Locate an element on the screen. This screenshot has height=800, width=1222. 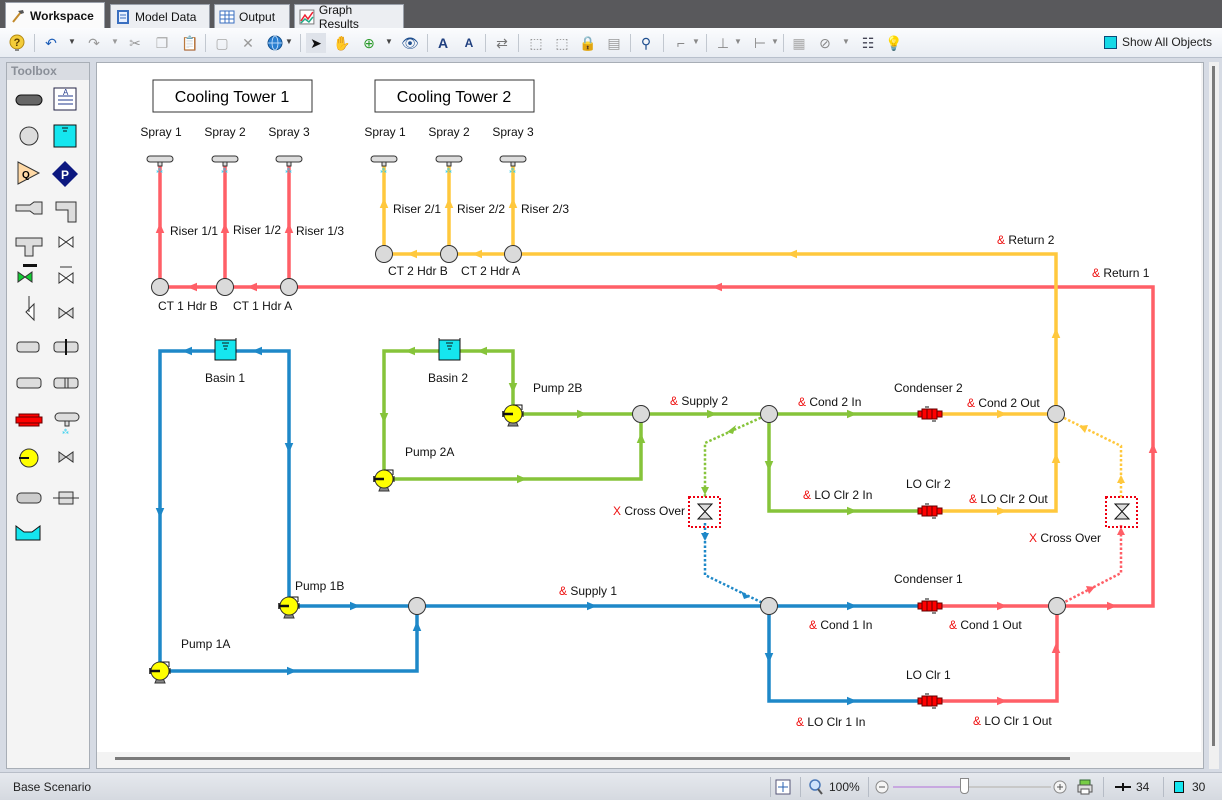
zoom-out-button is located at coordinates (882, 787).